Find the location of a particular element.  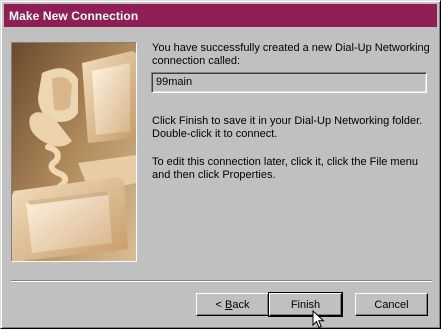

back-rest: ack is located at coordinates (241, 304).